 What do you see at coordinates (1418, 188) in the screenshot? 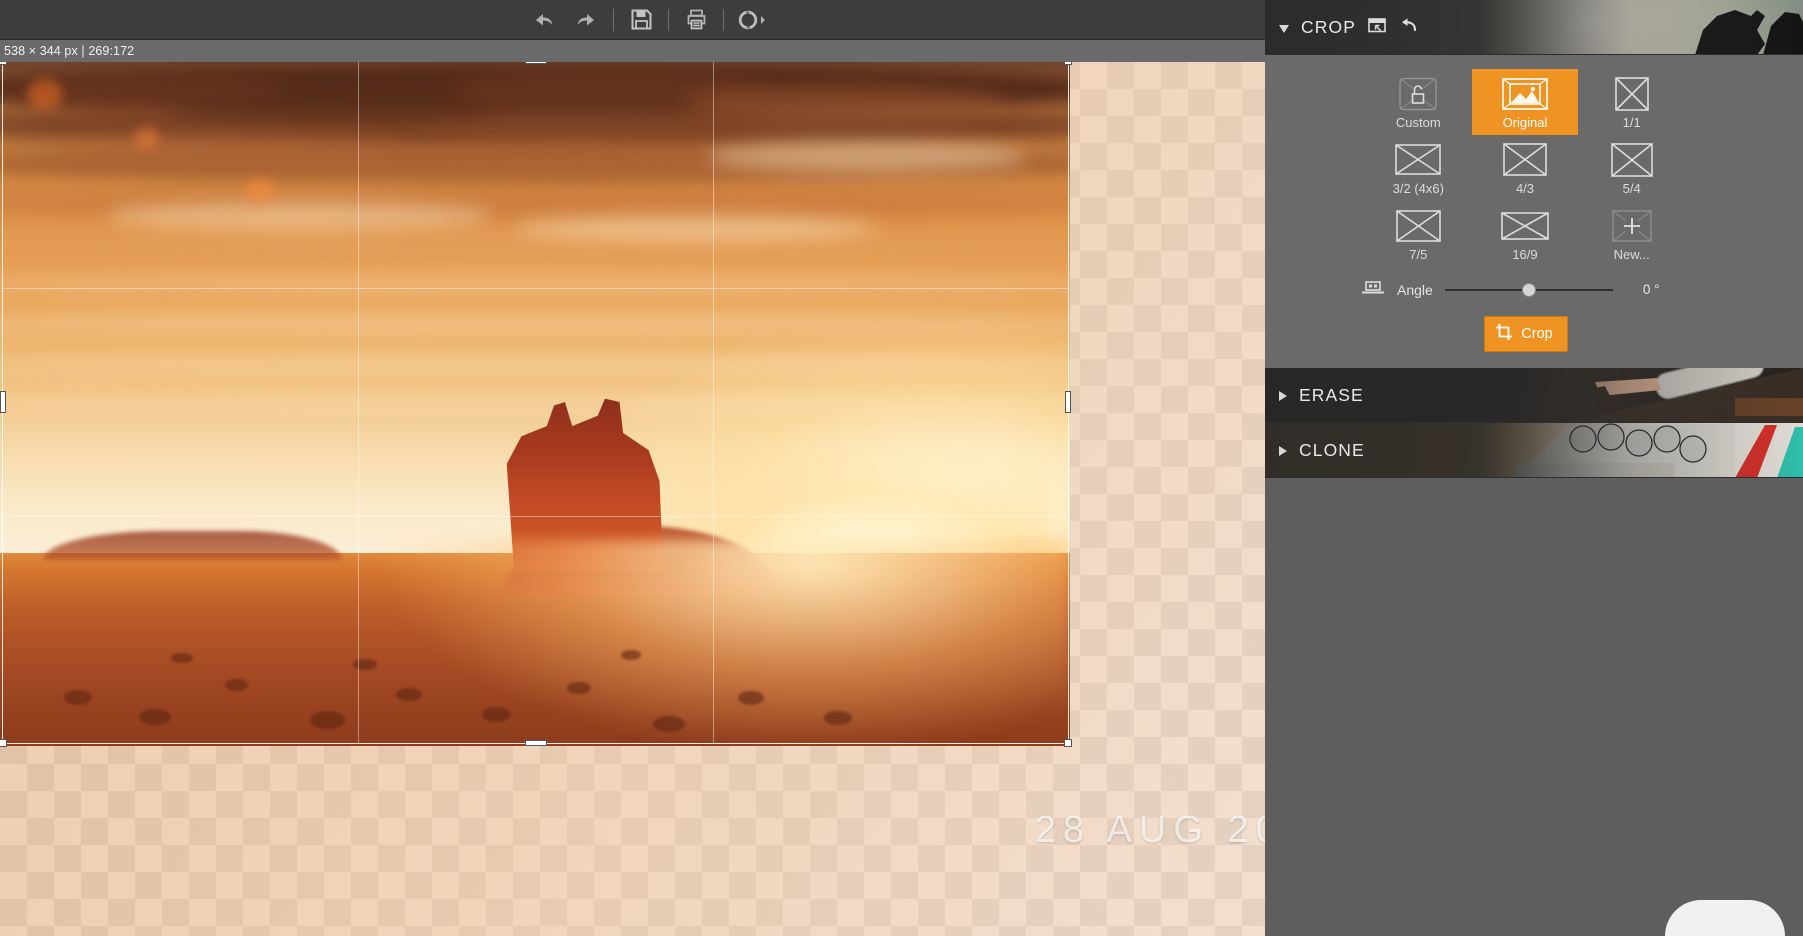
I see `ratio-label: 3/2 (4x6)` at bounding box center [1418, 188].